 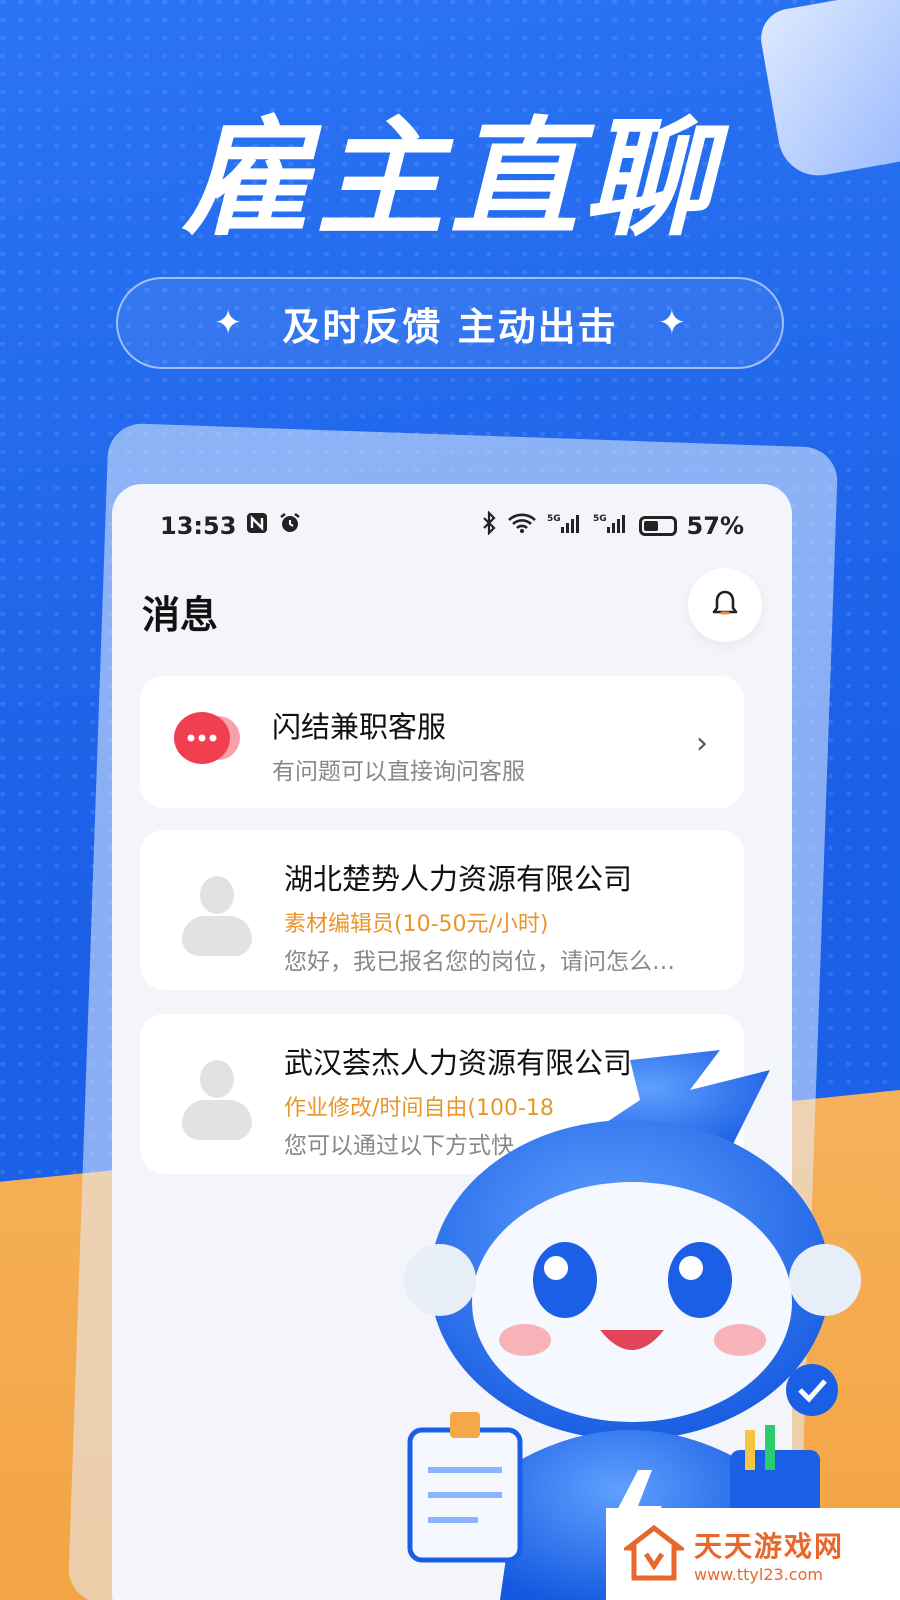 What do you see at coordinates (416, 924) in the screenshot?
I see `chat-job-title: 素材编辑员(10-50元/小时)` at bounding box center [416, 924].